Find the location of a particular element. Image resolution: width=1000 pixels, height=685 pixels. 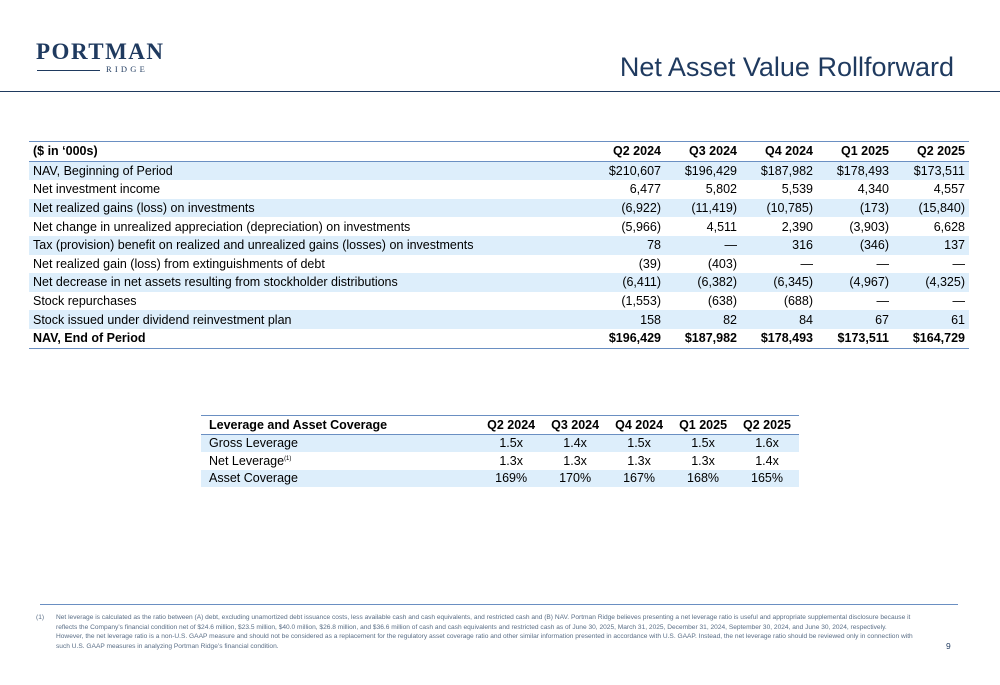

row-value: (4,967) is located at coordinates (855, 282).